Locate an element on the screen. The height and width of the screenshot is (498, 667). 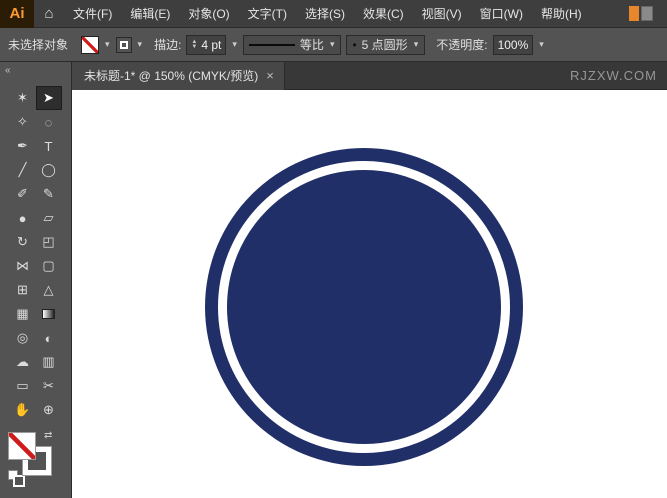
paintbrush-tool: ✐ is located at coordinates (23, 194).